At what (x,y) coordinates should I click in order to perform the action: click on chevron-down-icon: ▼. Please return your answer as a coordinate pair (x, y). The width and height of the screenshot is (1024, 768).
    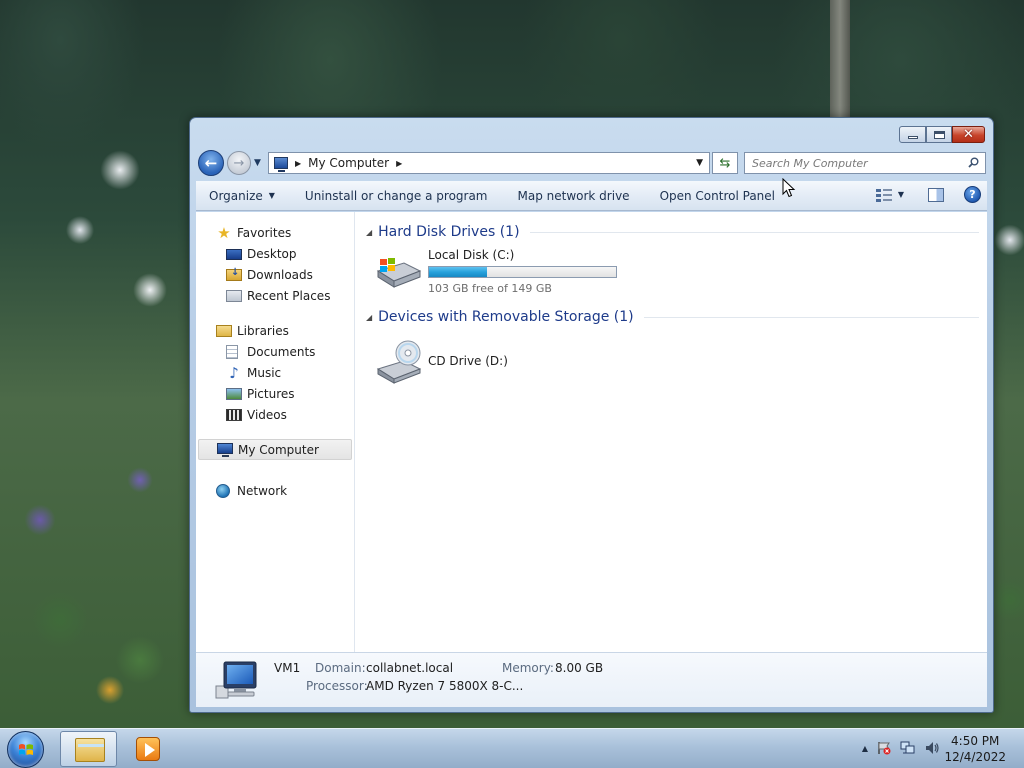
    Looking at the image, I should click on (271, 195).